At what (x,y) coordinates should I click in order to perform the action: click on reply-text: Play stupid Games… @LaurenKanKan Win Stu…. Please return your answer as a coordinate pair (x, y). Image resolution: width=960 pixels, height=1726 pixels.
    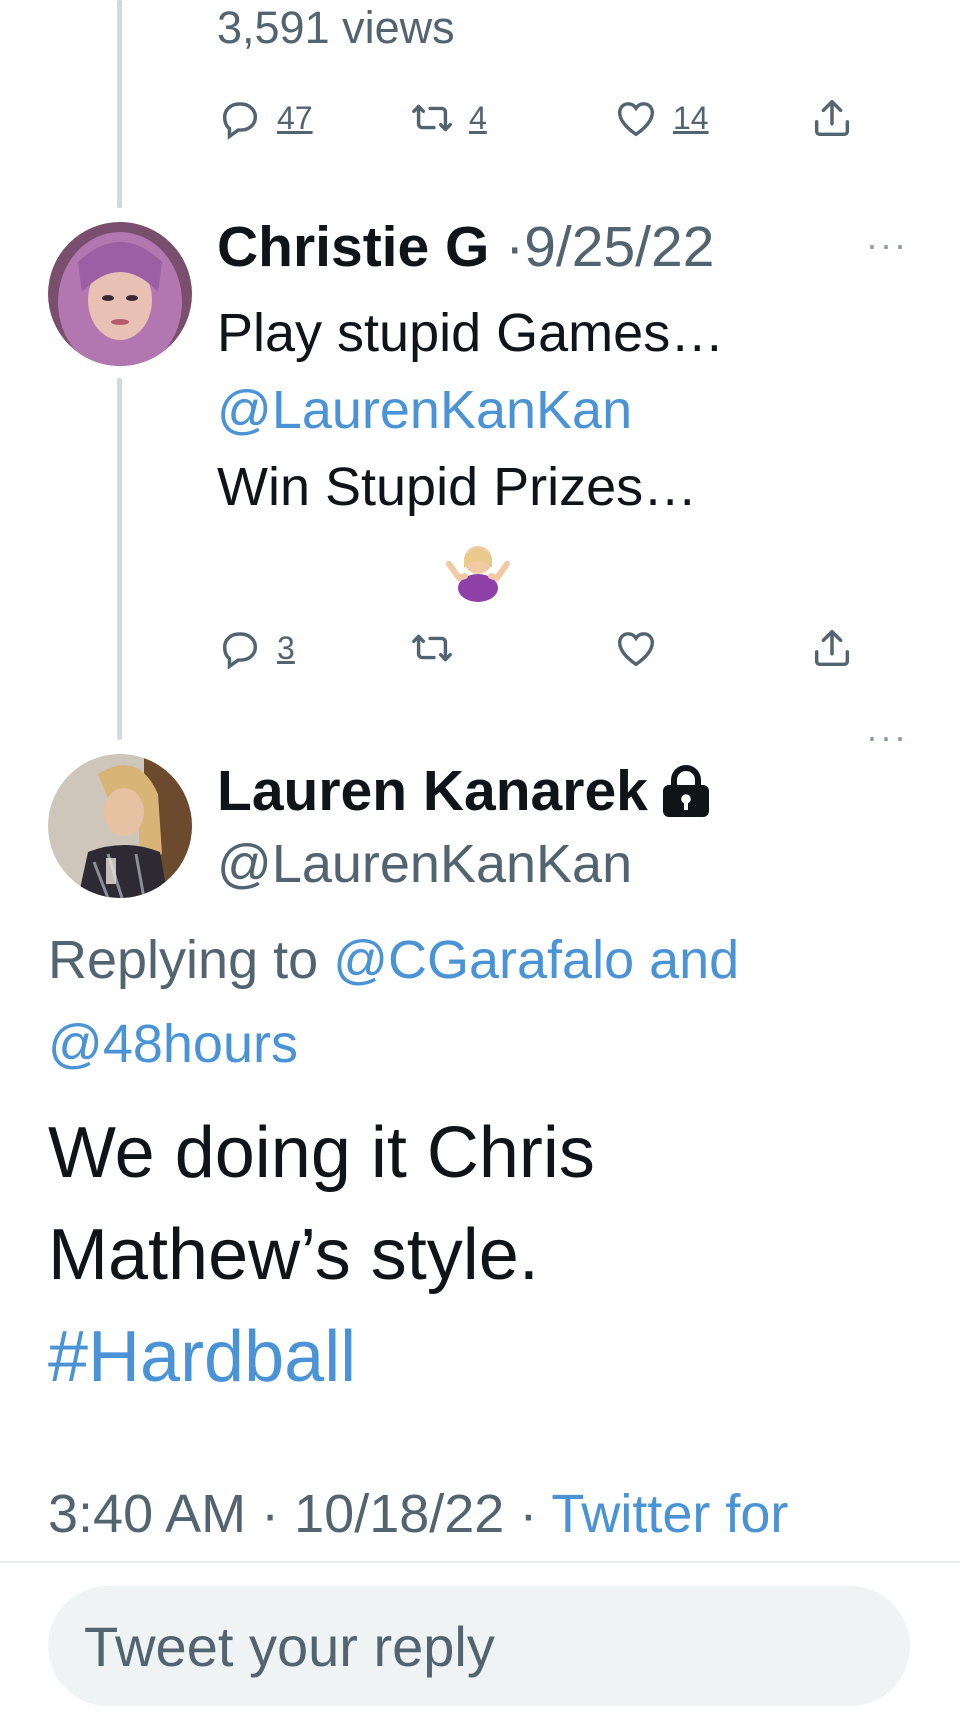
    Looking at the image, I should click on (470, 410).